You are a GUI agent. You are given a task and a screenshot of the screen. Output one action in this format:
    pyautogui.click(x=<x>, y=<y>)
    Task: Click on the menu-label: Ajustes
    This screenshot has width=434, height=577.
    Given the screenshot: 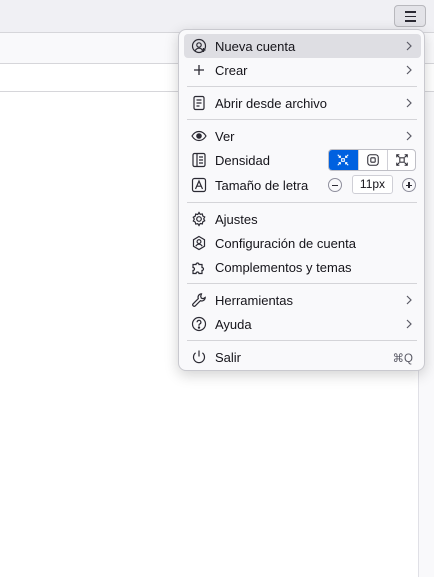 What is the action you would take?
    pyautogui.click(x=236, y=219)
    